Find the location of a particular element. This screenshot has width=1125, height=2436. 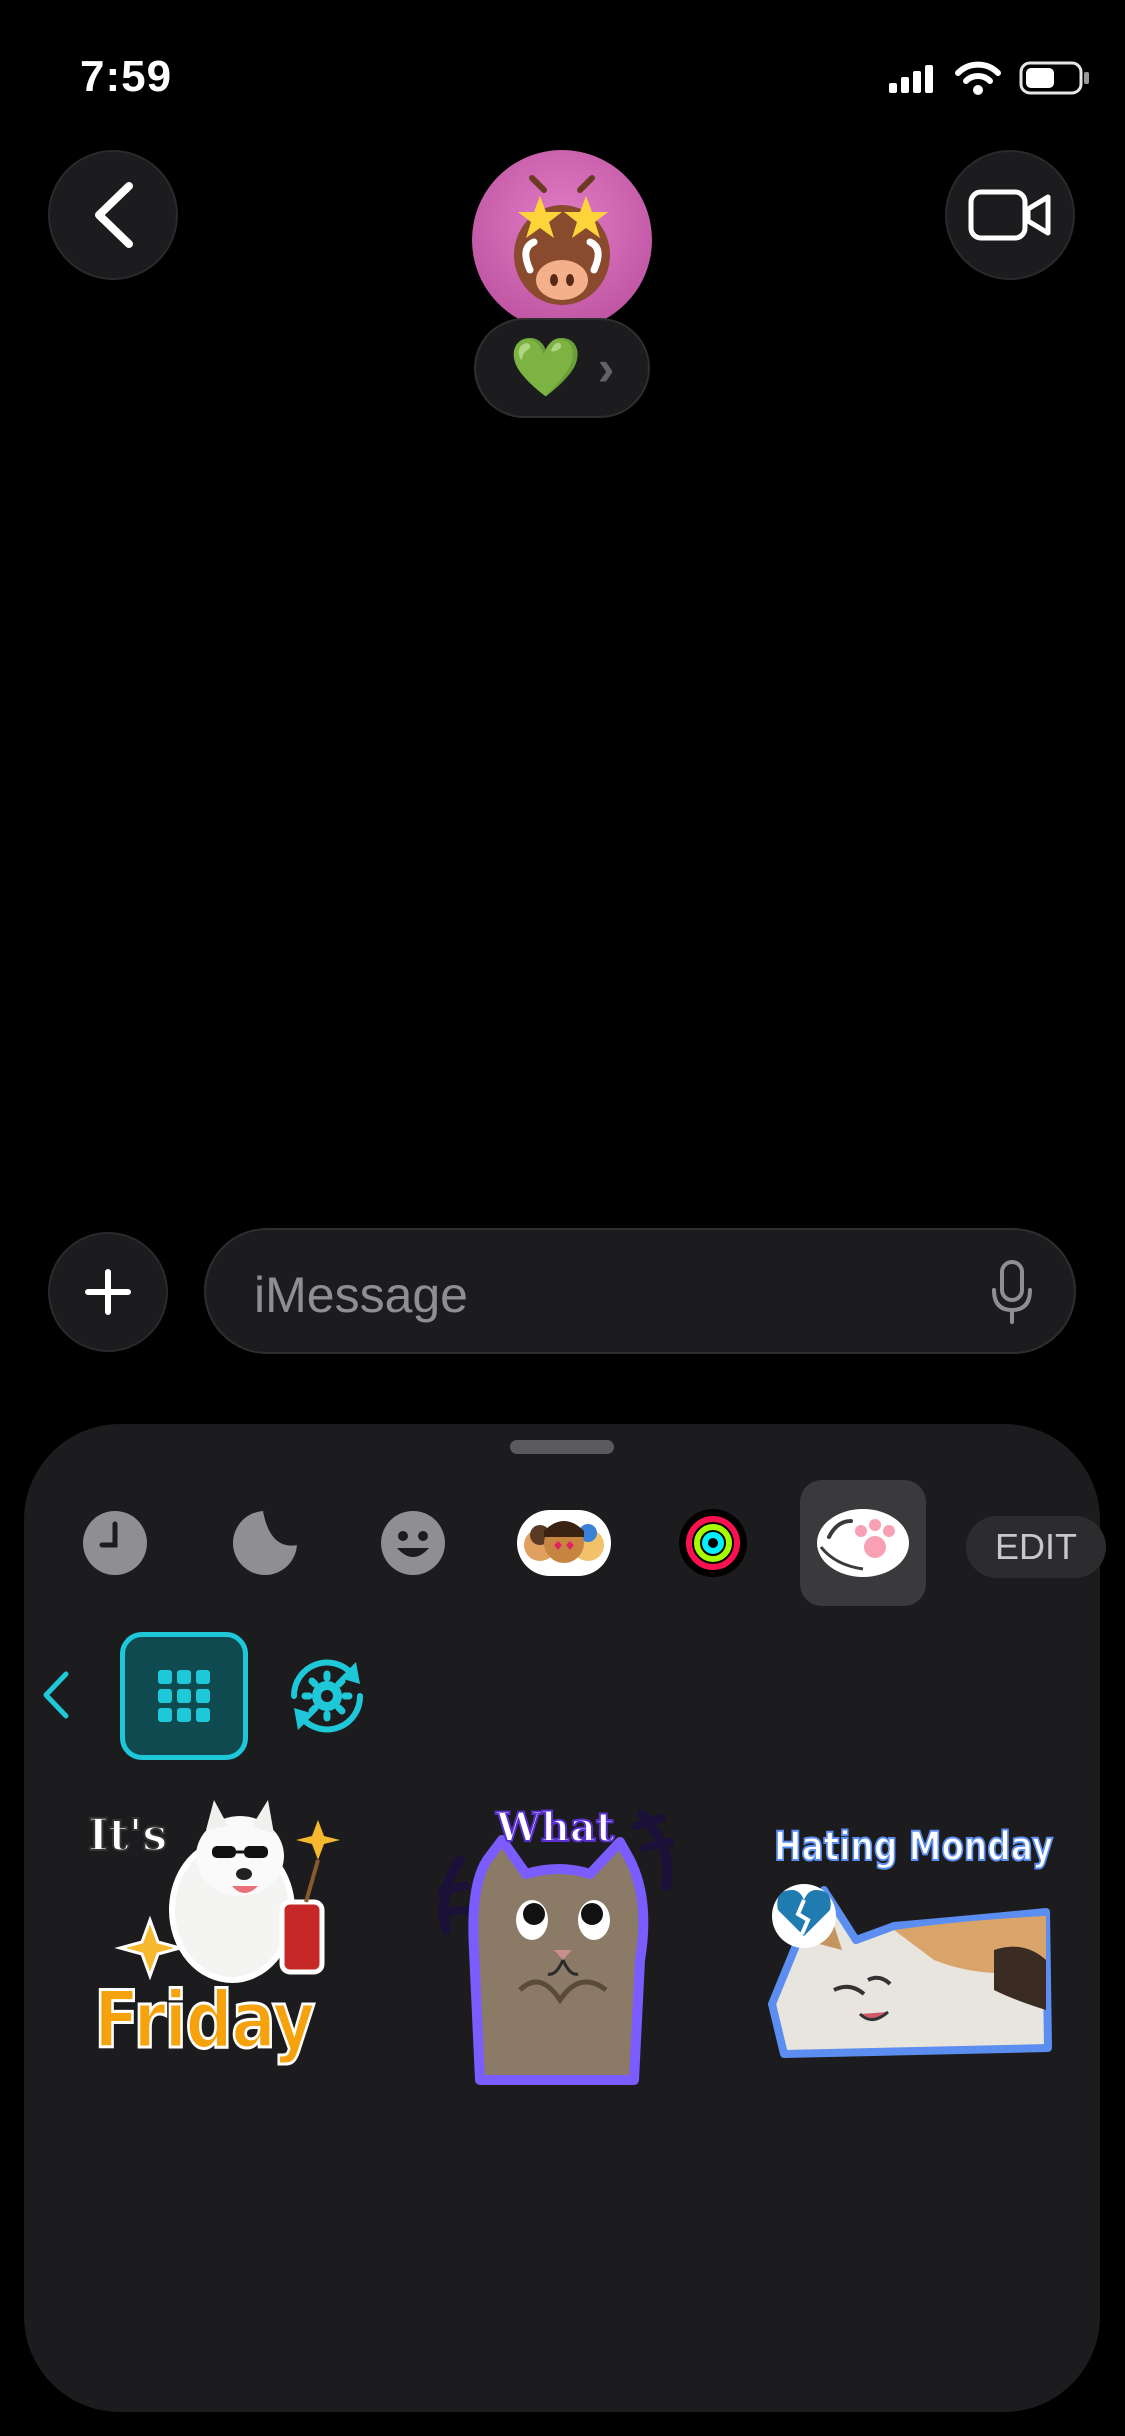

fitness-rings-icon is located at coordinates (713, 1543).